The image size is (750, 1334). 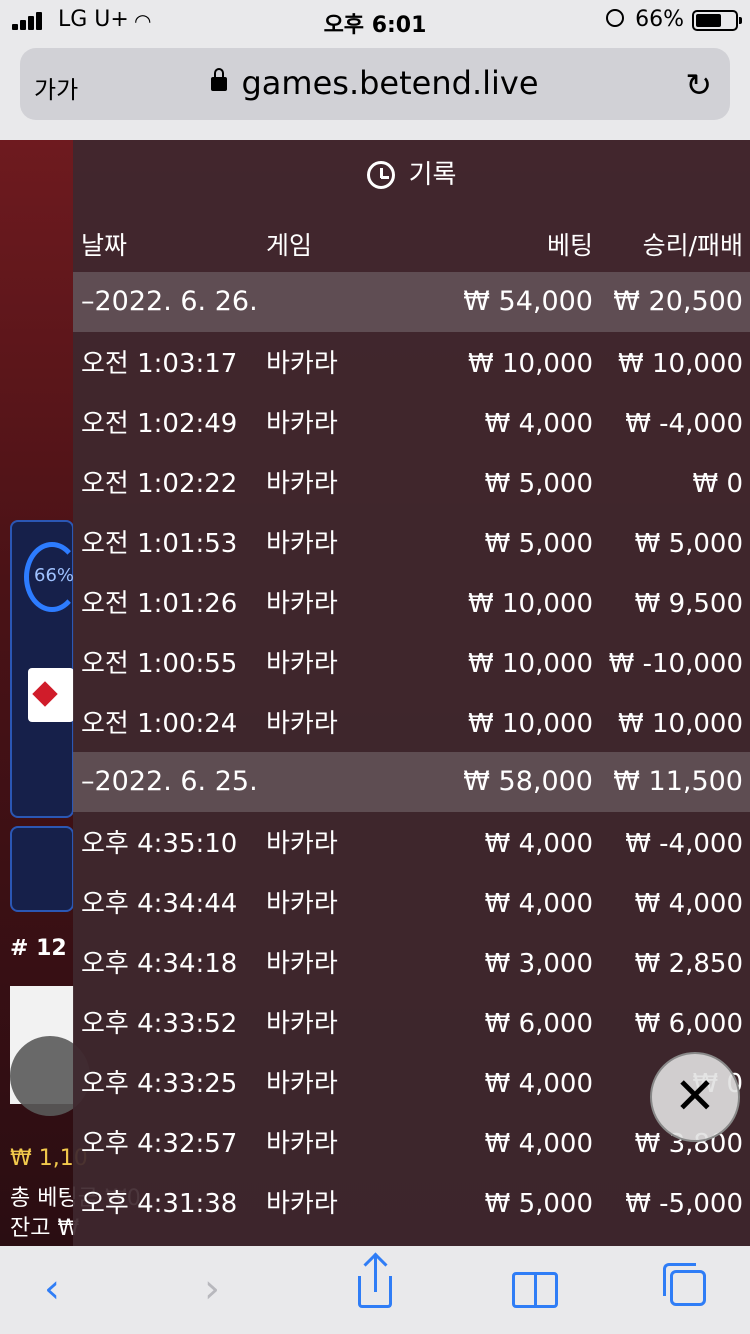 I want to click on row-result: ₩ 0, so click(x=717, y=484).